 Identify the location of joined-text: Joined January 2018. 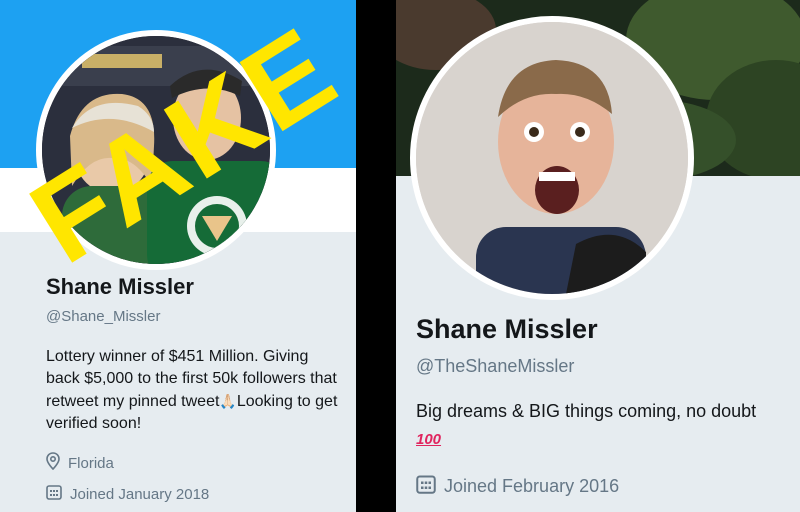
(140, 494).